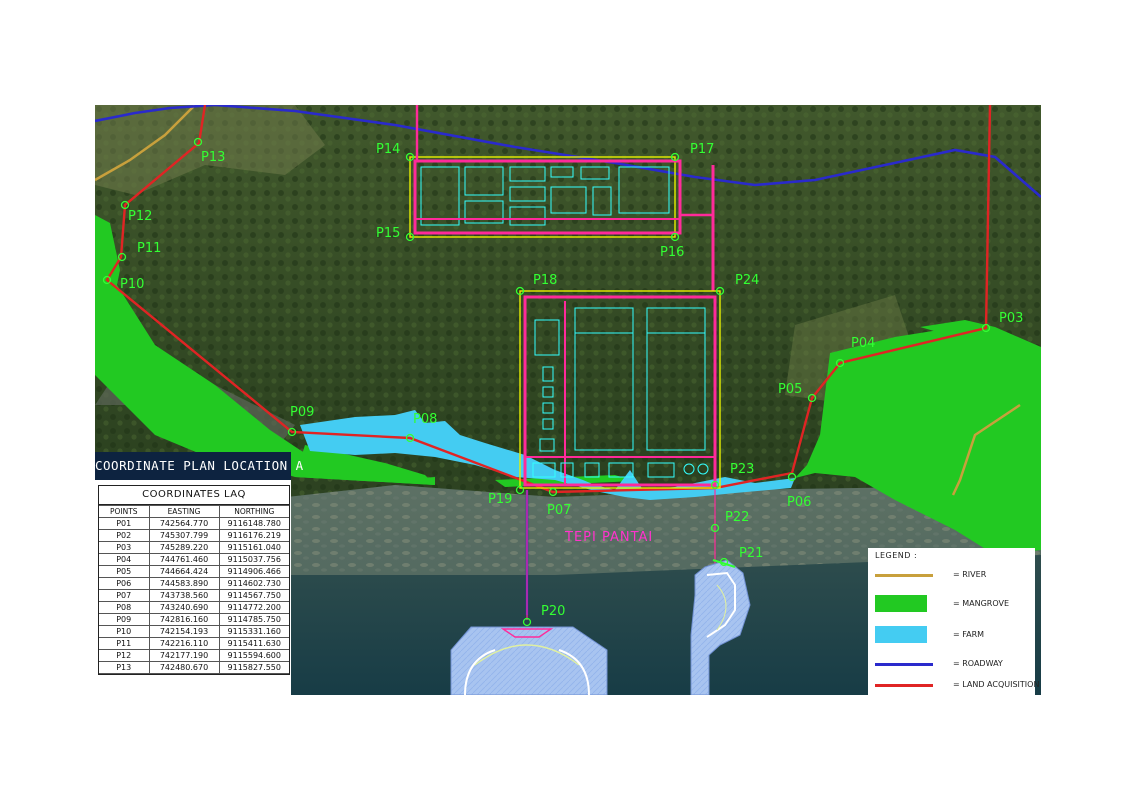 This screenshot has width=1132, height=800. Describe the element at coordinates (559, 510) in the screenshot. I see `svg-text: P07` at that location.